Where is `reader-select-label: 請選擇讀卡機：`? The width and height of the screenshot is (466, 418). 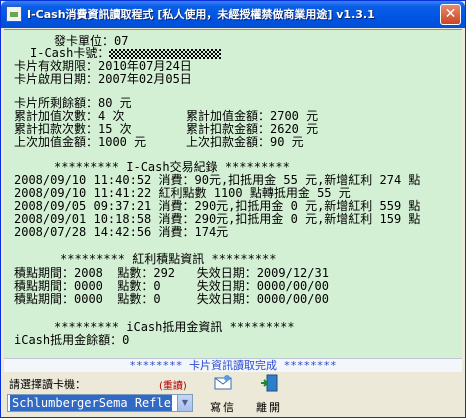
reader-select-label: 請選擇讀卡機： is located at coordinates (47, 384).